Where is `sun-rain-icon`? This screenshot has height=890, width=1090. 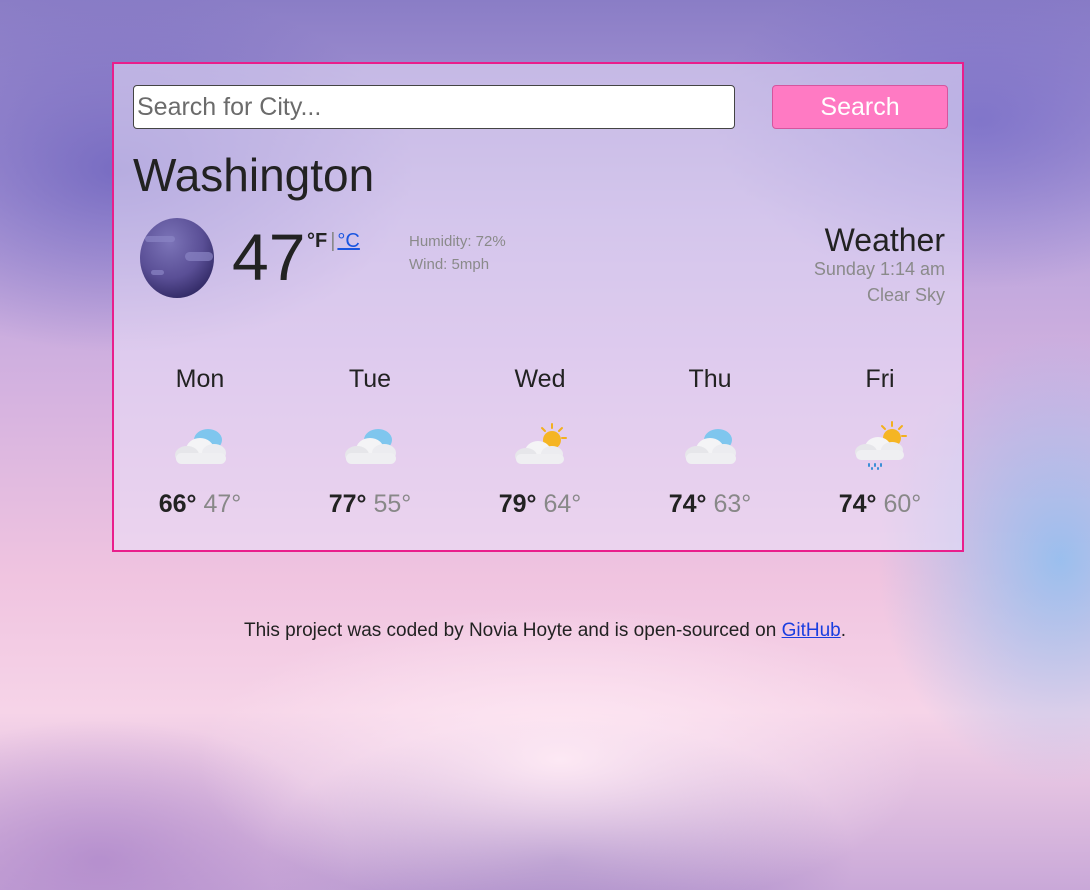
sun-rain-icon is located at coordinates (881, 445).